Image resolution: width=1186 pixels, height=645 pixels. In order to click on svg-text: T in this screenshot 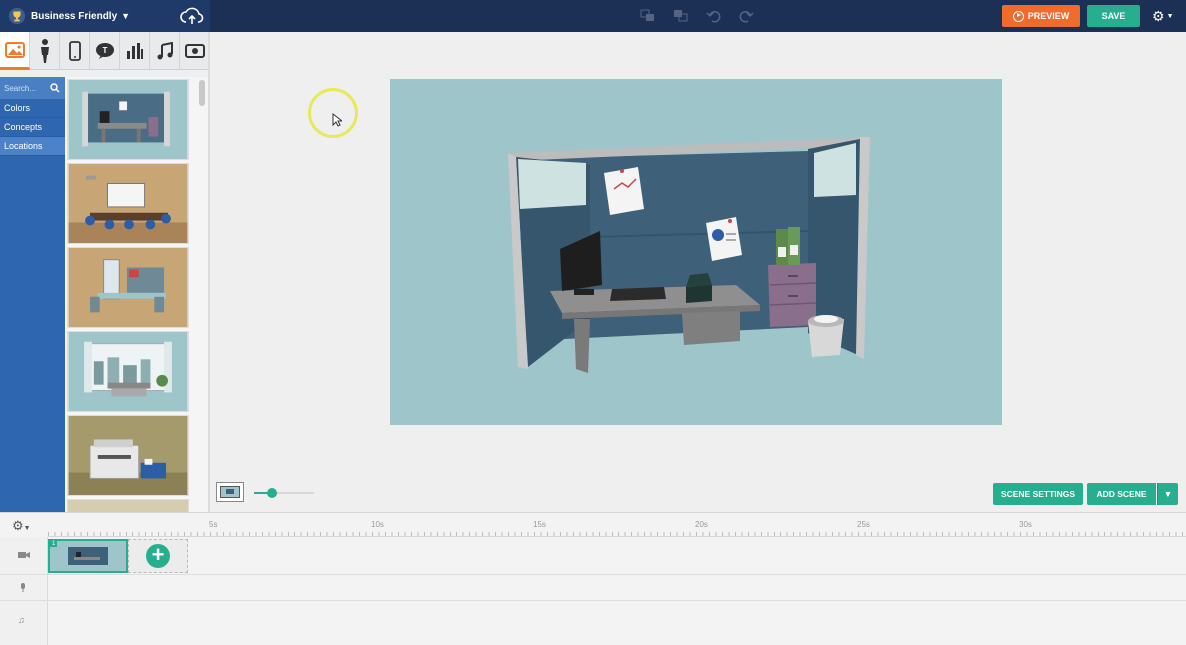, I will do `click(104, 50)`.